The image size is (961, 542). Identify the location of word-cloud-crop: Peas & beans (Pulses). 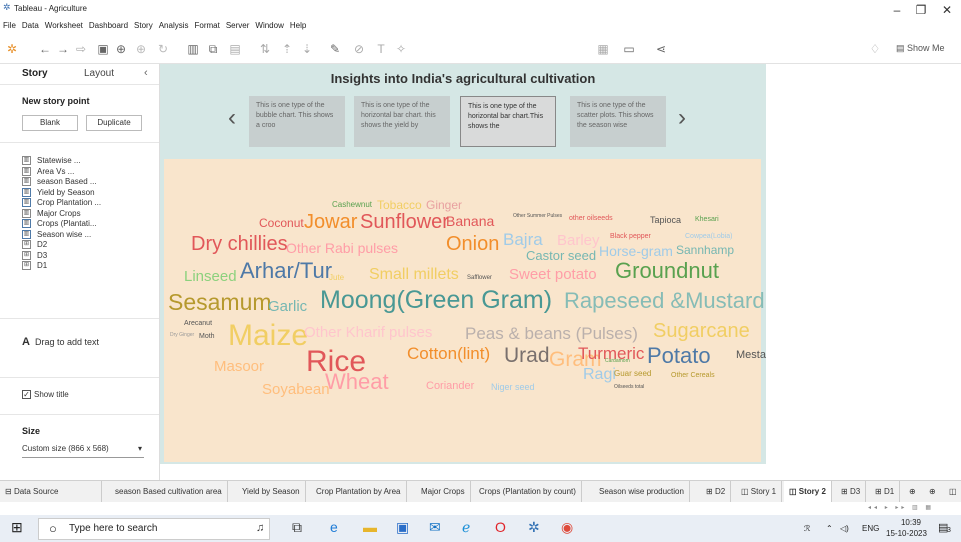
(551, 333).